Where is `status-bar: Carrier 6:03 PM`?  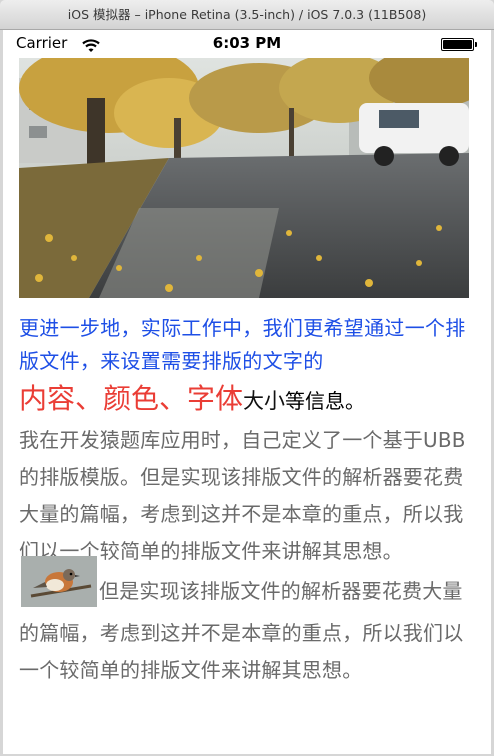 status-bar: Carrier 6:03 PM is located at coordinates (247, 44).